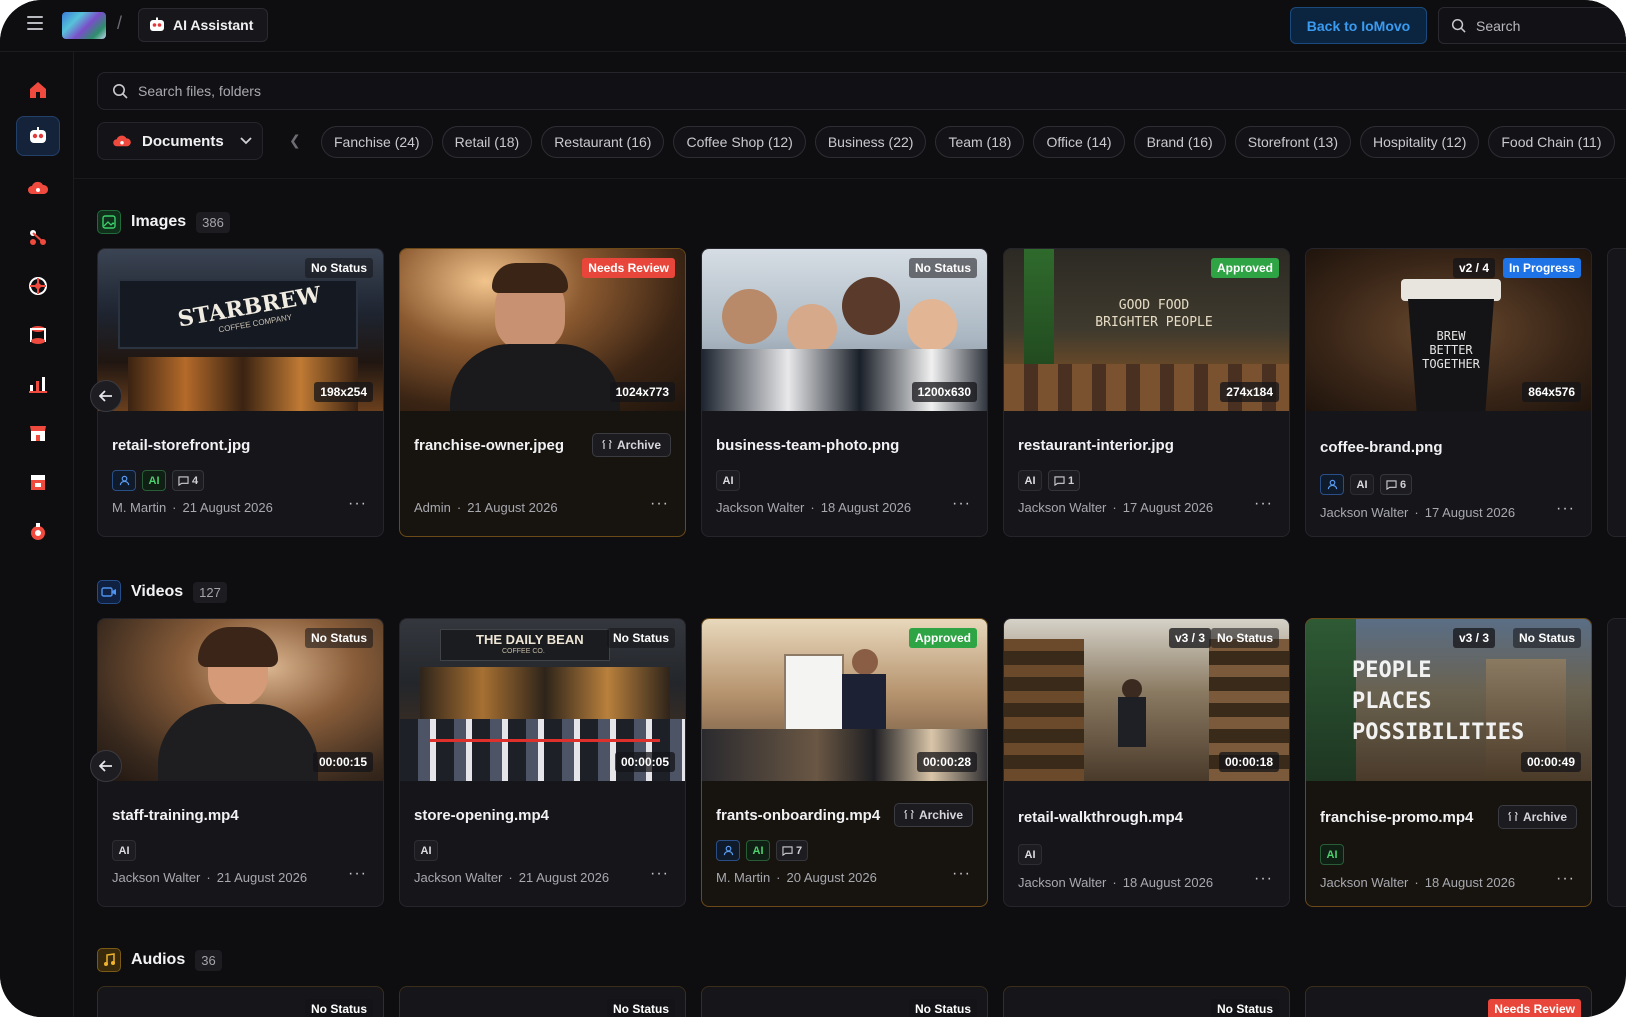 Image resolution: width=1626 pixels, height=1017 pixels. I want to click on thumbnail: v3 / 3 No Status 00:00:18, so click(1146, 700).